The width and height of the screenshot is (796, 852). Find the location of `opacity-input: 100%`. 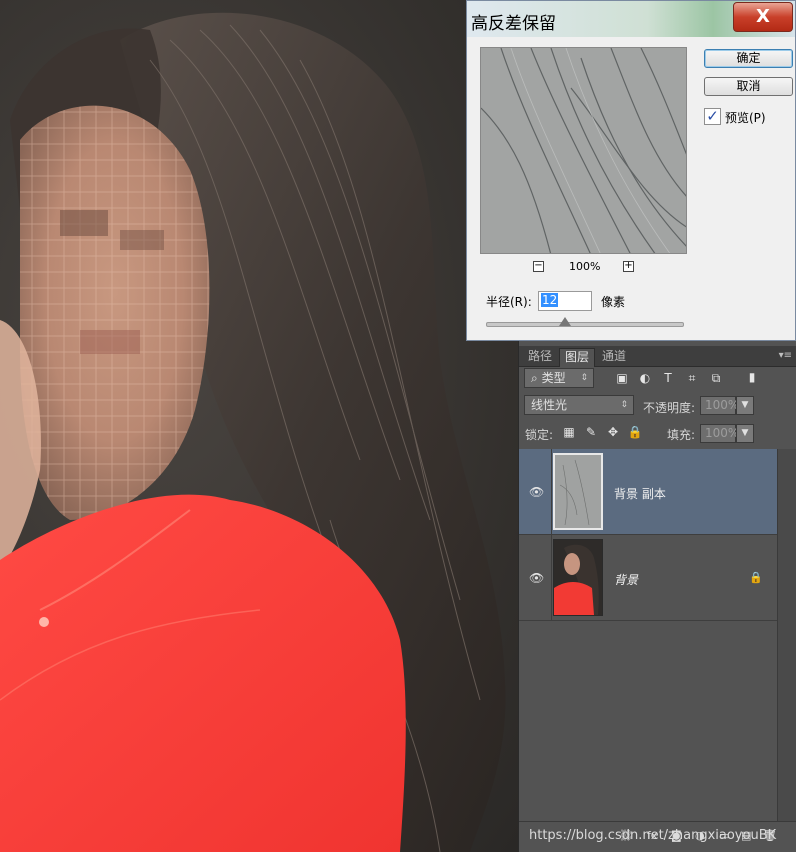

opacity-input: 100% is located at coordinates (719, 405).